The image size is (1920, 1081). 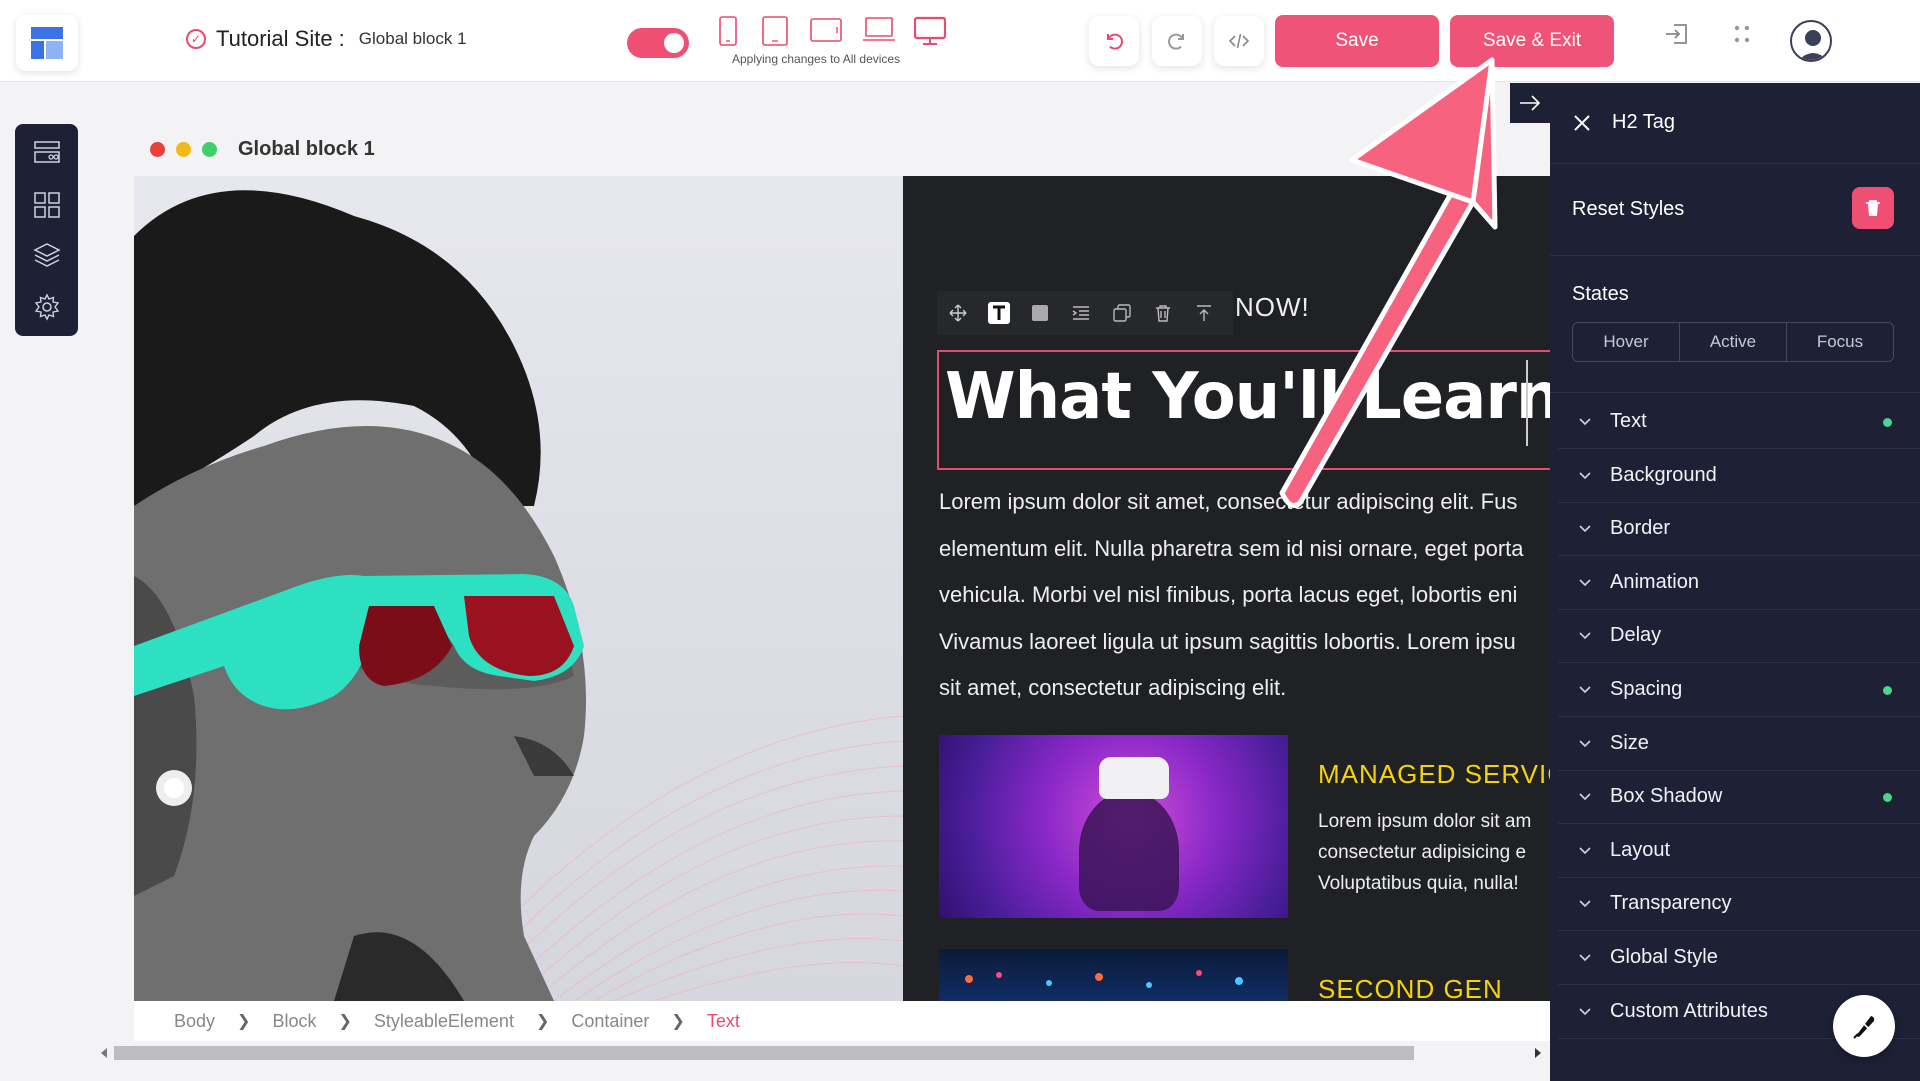 I want to click on text-caret, so click(x=1527, y=403).